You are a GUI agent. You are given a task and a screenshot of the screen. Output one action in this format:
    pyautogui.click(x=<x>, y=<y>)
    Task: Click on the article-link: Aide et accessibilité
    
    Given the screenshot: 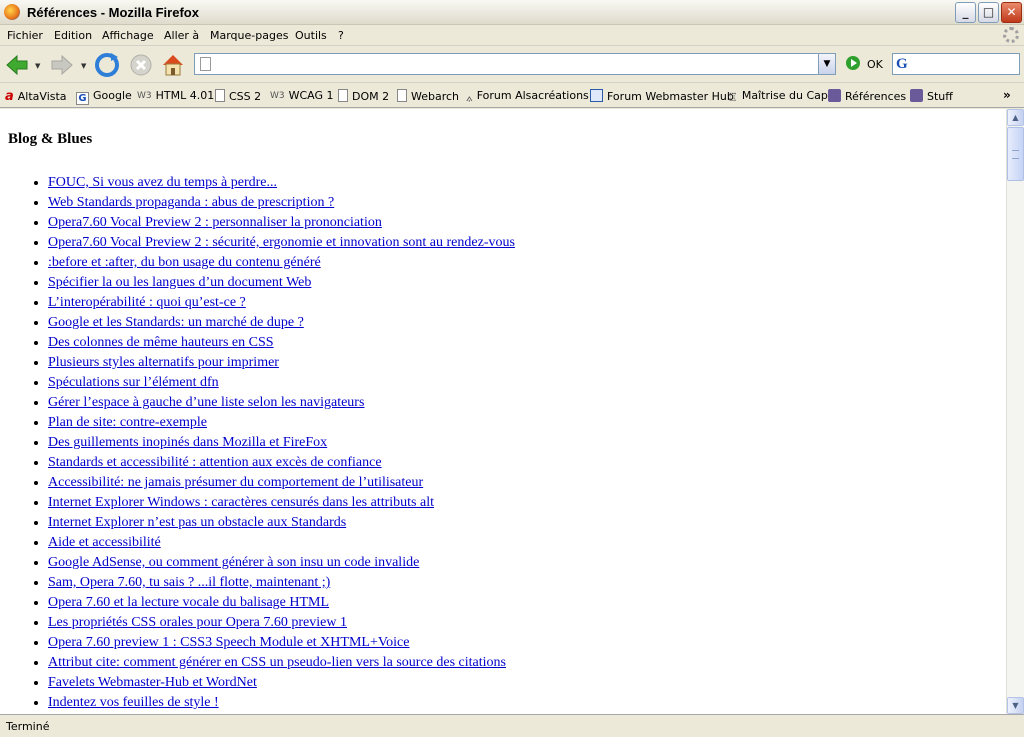 What is the action you would take?
    pyautogui.click(x=104, y=542)
    